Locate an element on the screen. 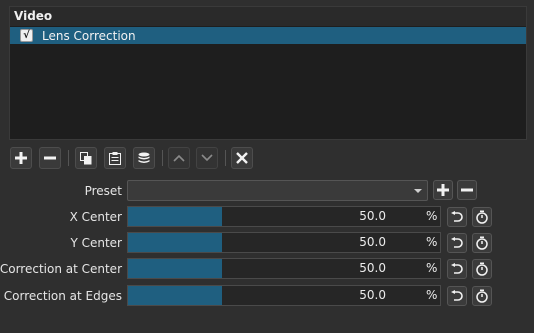 Image resolution: width=534 pixels, height=333 pixels. database-icon is located at coordinates (144, 157).